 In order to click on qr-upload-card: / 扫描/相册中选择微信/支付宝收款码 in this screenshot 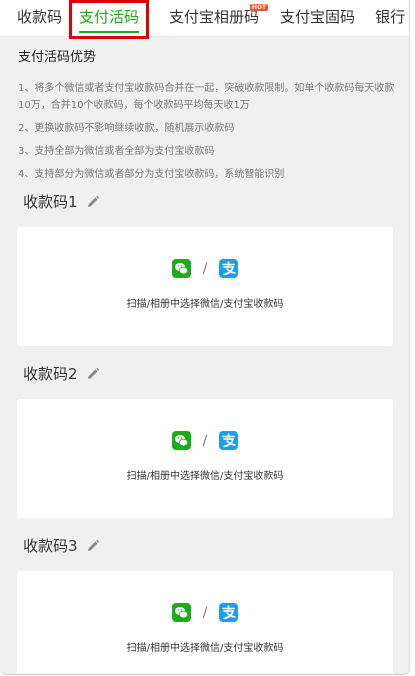, I will do `click(205, 622)`.